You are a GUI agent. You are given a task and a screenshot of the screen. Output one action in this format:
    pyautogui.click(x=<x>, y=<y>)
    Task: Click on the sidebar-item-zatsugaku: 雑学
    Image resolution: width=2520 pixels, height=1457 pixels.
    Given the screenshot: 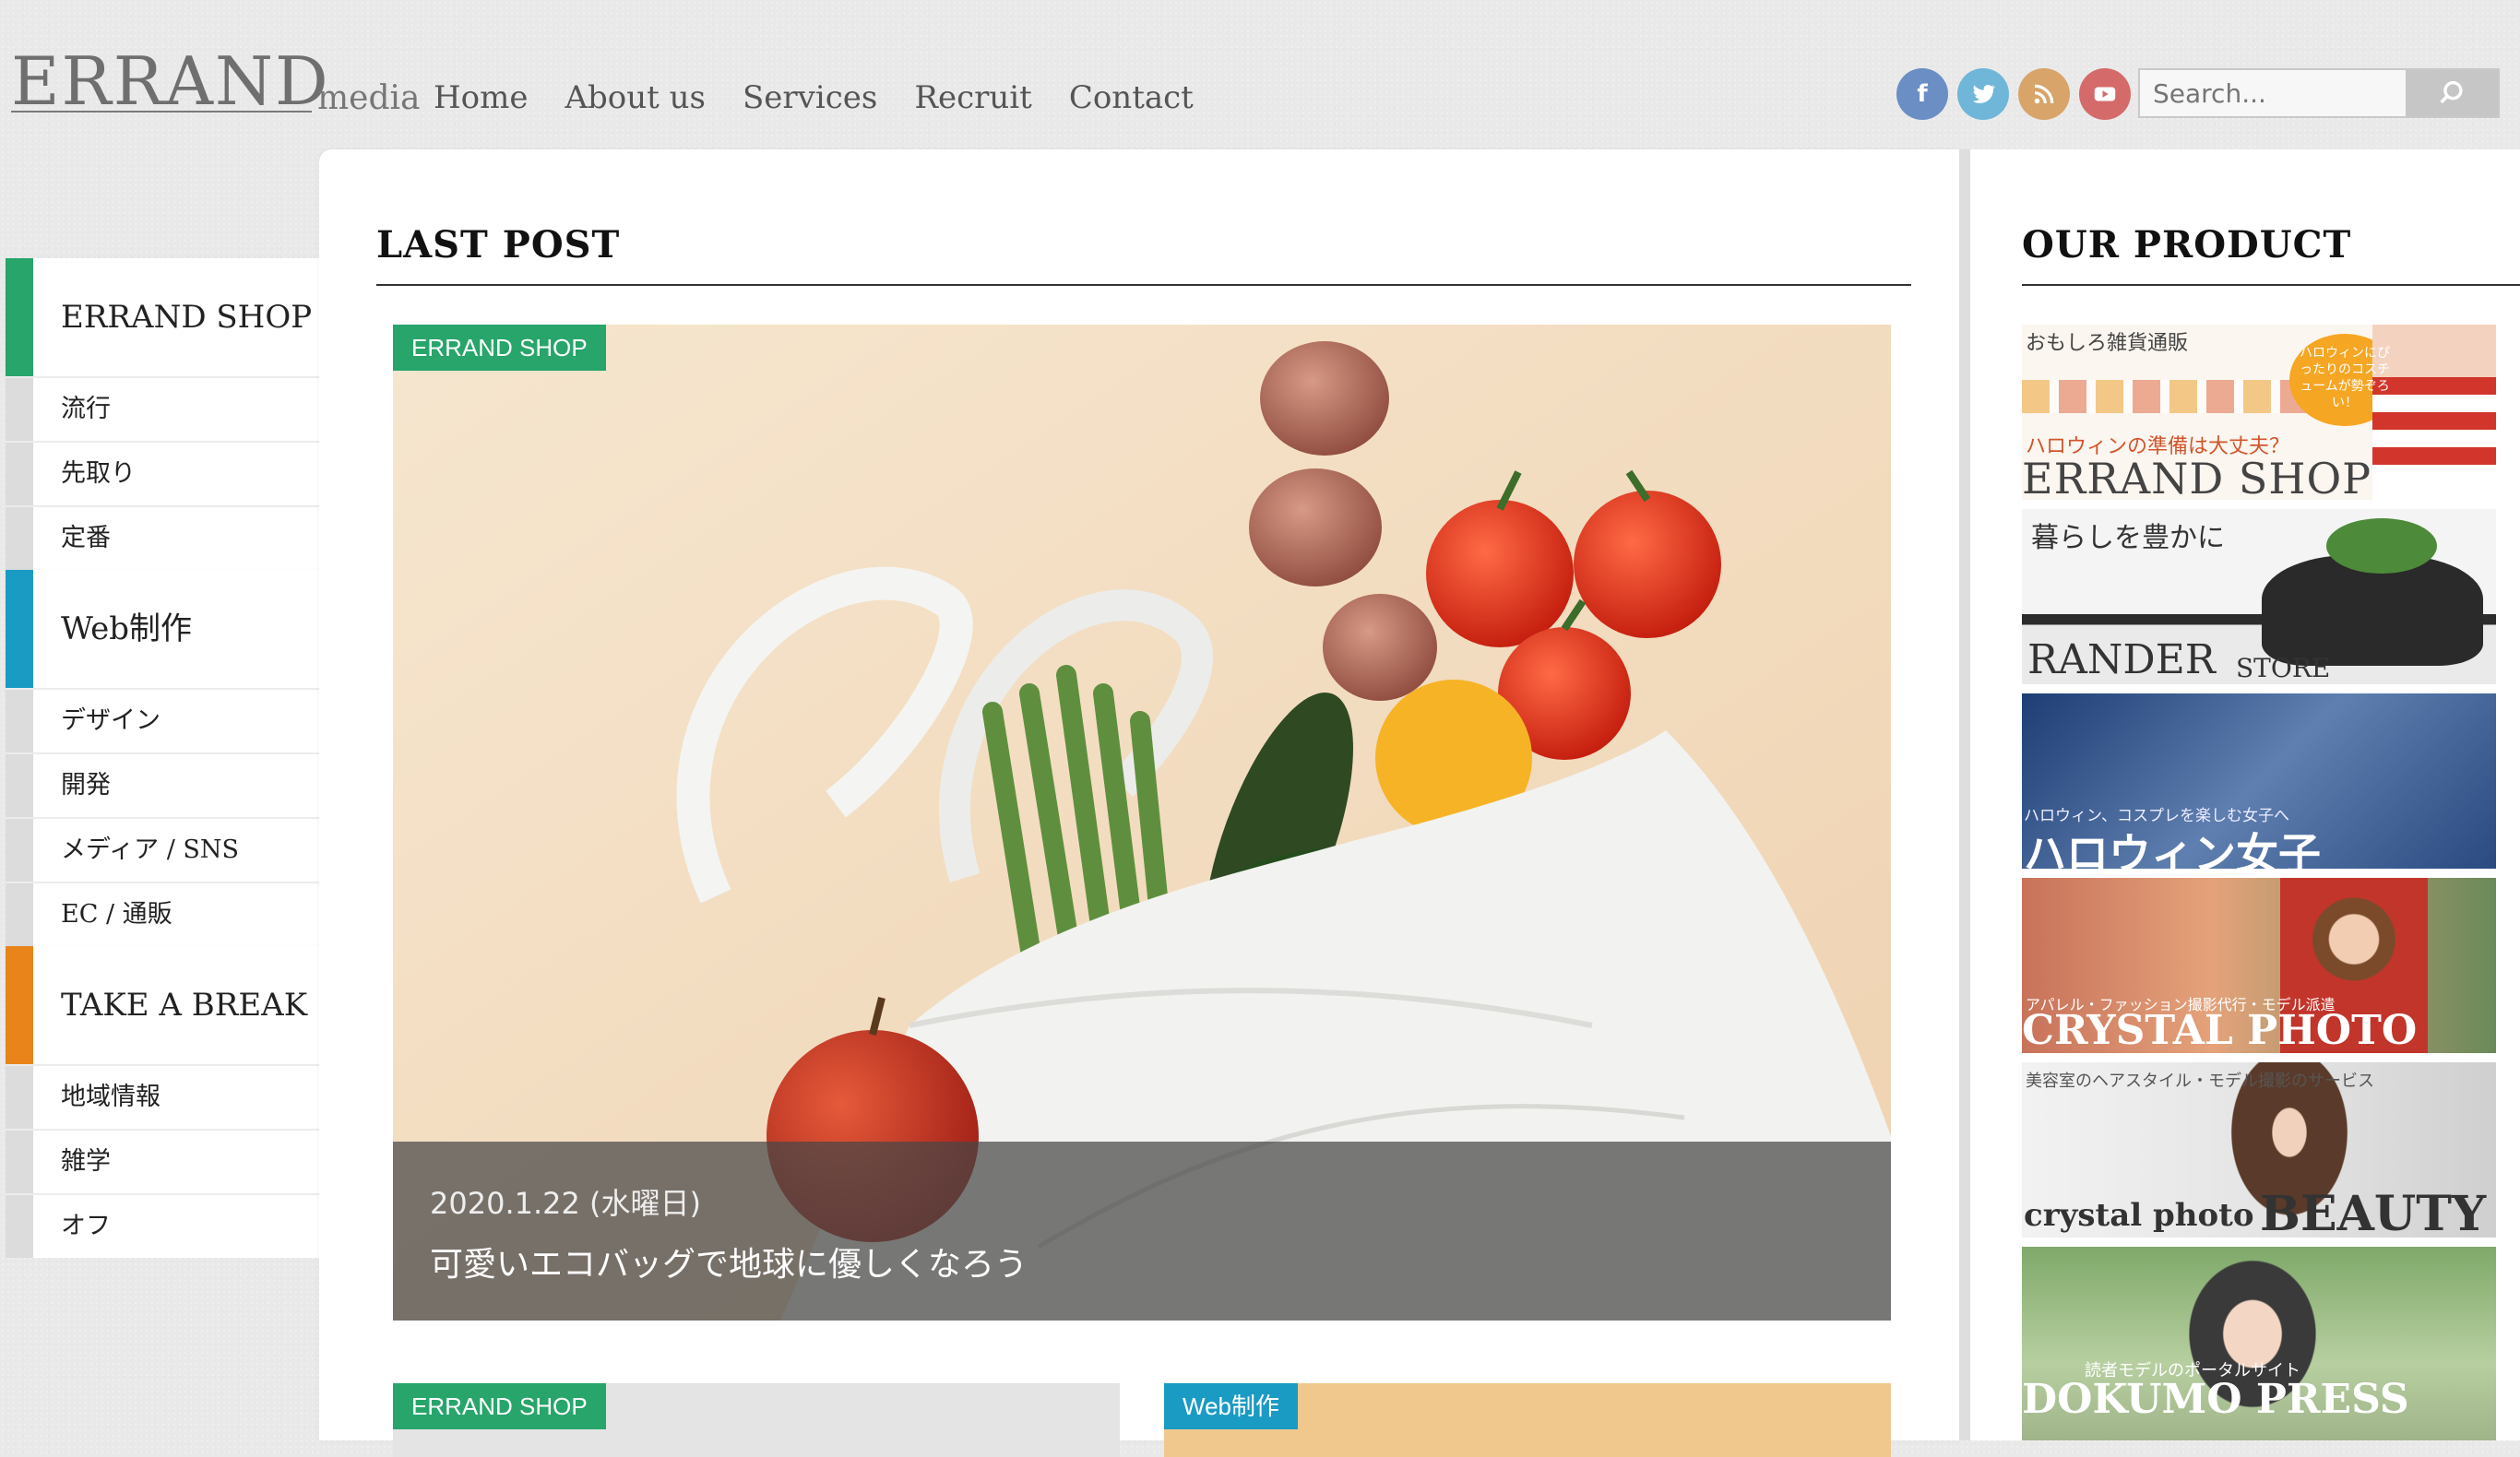 What is the action you would take?
    pyautogui.click(x=162, y=1161)
    